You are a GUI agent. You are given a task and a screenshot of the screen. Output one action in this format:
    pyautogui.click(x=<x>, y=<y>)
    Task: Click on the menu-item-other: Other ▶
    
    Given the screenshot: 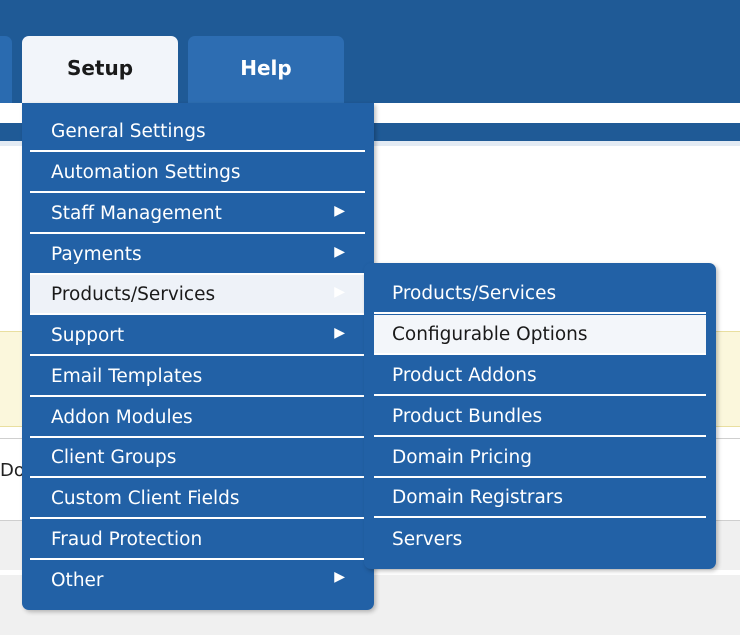 What is the action you would take?
    pyautogui.click(x=197, y=580)
    